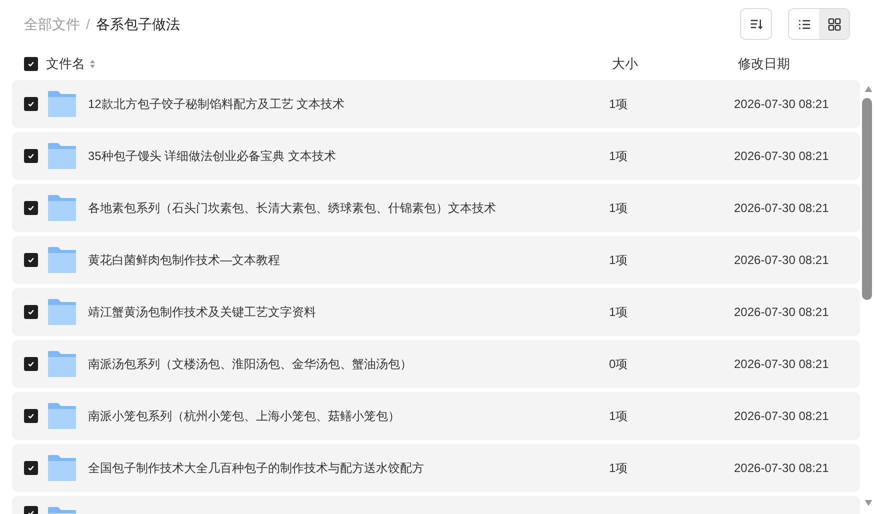  What do you see at coordinates (868, 503) in the screenshot?
I see `scroll-down-icon` at bounding box center [868, 503].